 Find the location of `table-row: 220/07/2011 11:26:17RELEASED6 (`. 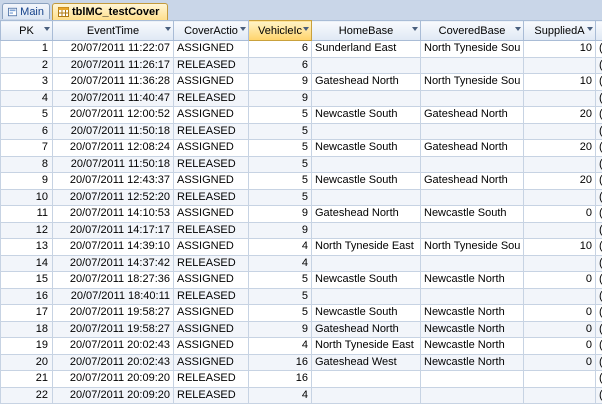

table-row: 220/07/2011 11:26:17RELEASED6 ( is located at coordinates (301, 65).